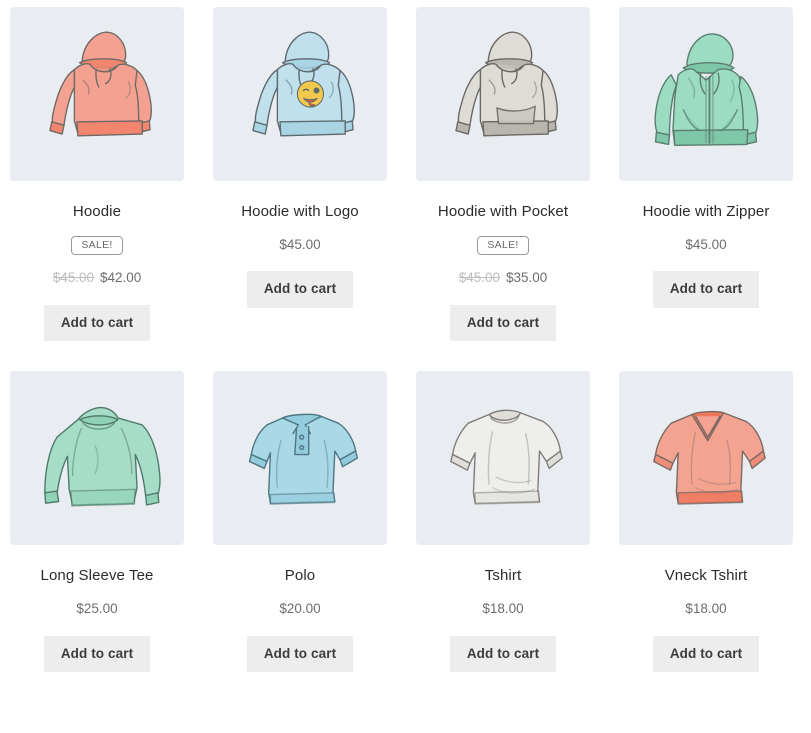 The height and width of the screenshot is (733, 811). Describe the element at coordinates (706, 212) in the screenshot. I see `product-title: Hoodie with Zipper` at that location.